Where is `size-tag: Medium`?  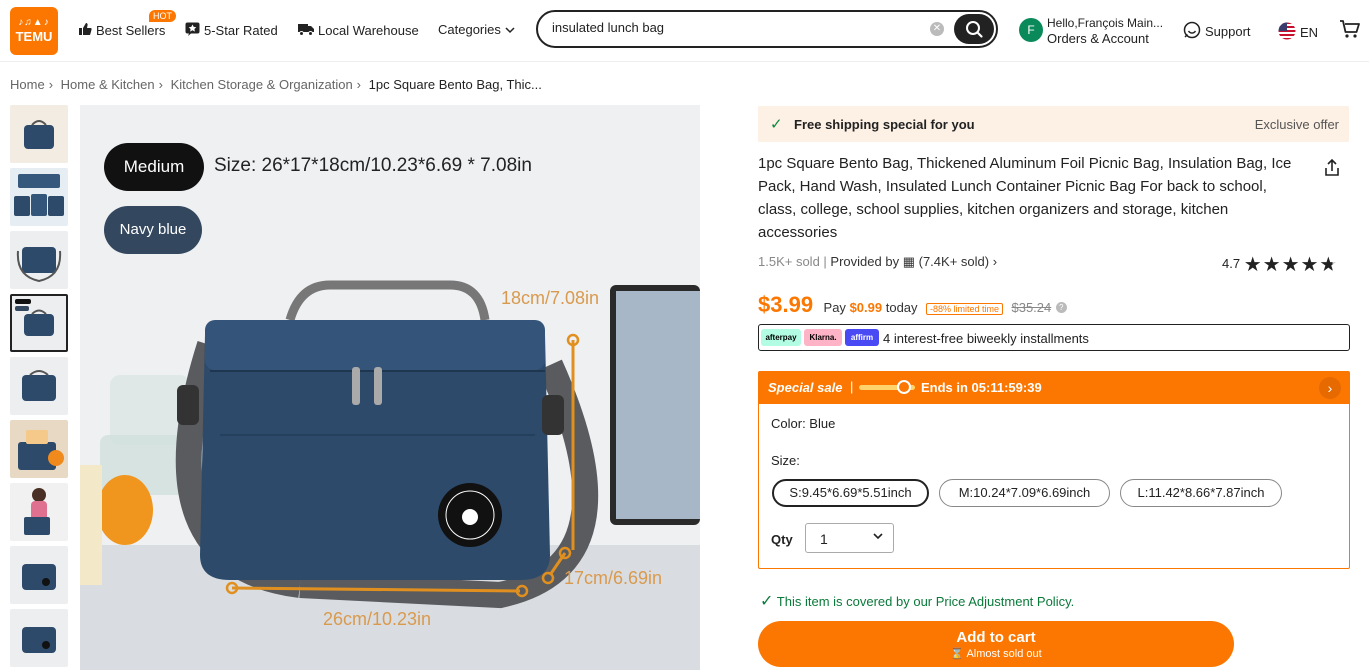
size-tag: Medium is located at coordinates (154, 167).